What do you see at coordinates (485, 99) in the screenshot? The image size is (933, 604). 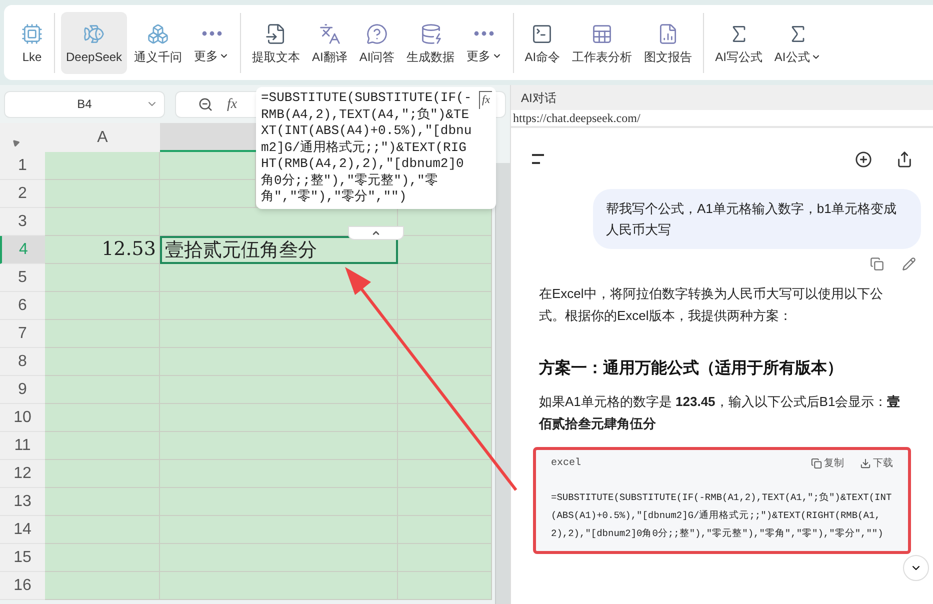 I see `expand-function-button: fx` at bounding box center [485, 99].